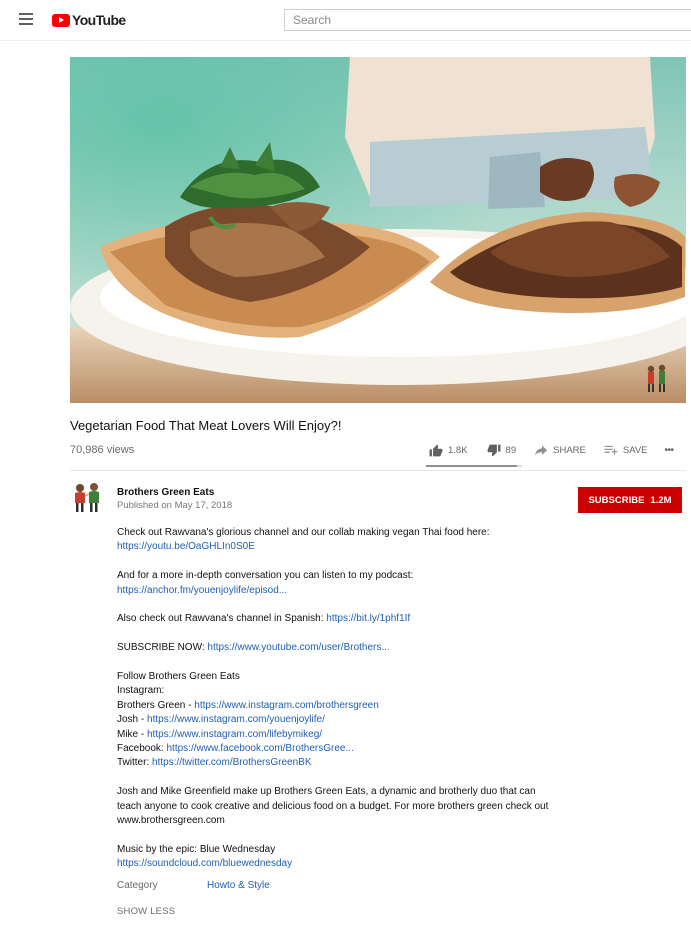 Image resolution: width=691 pixels, height=926 pixels. I want to click on instagram-label: Instagram:, so click(141, 691).